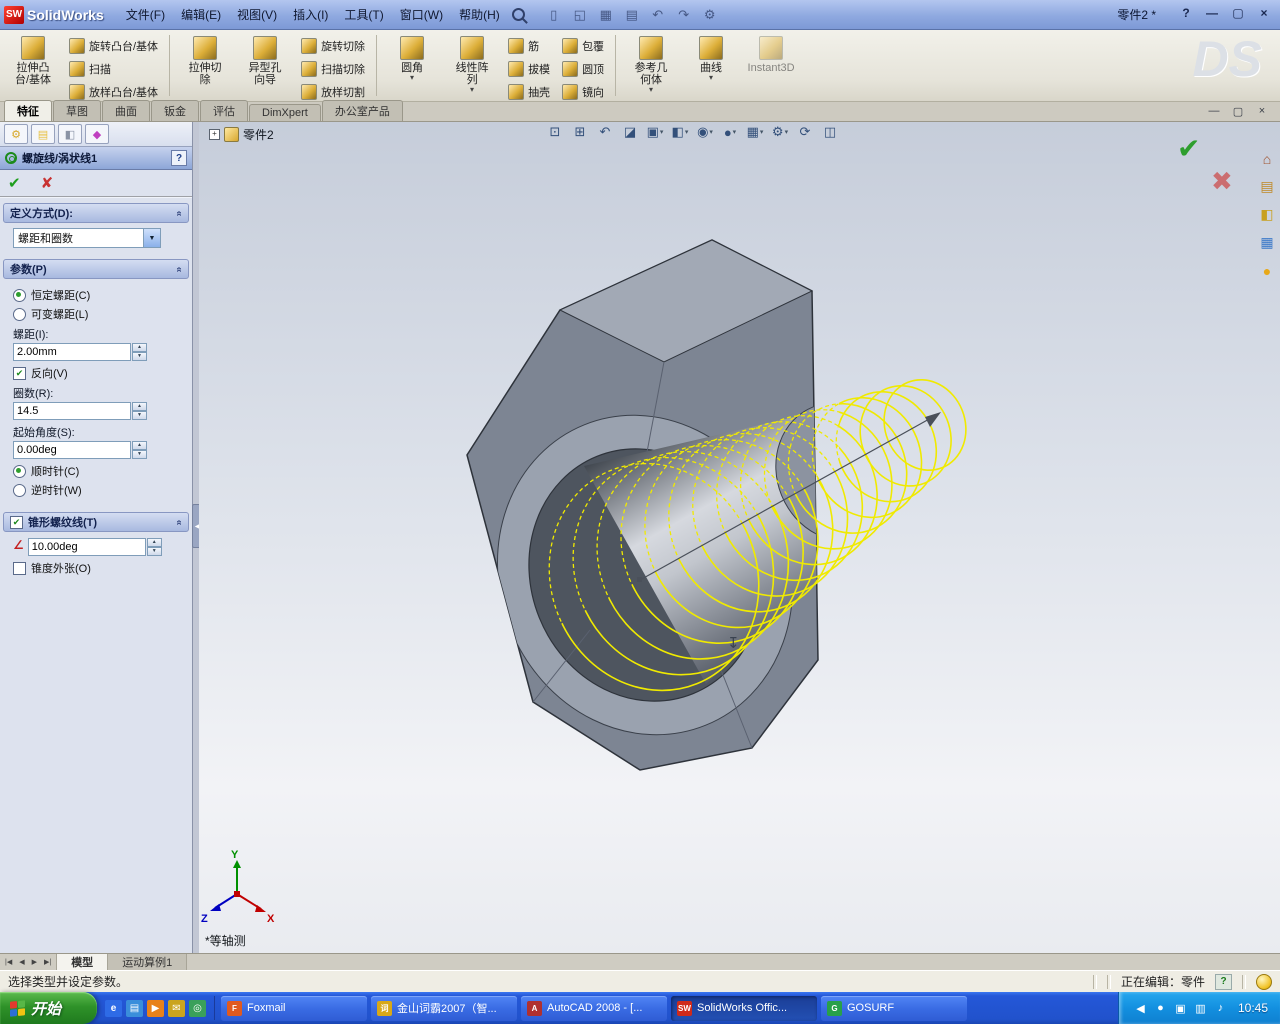 This screenshot has height=1024, width=1280. I want to click on doc-minimize-button: —, so click(1214, 111).